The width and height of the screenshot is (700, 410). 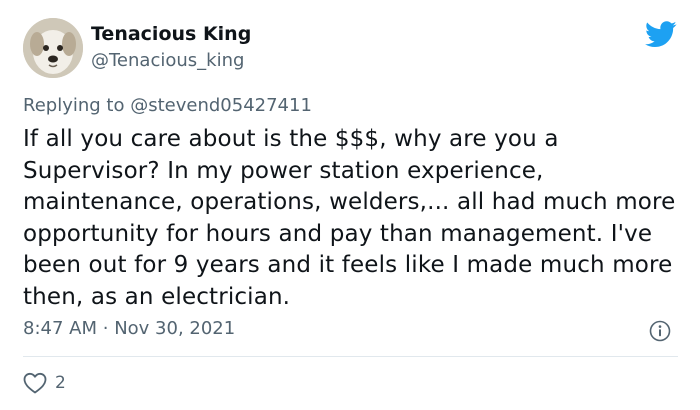 I want to click on dog-avatar-image, so click(x=53, y=48).